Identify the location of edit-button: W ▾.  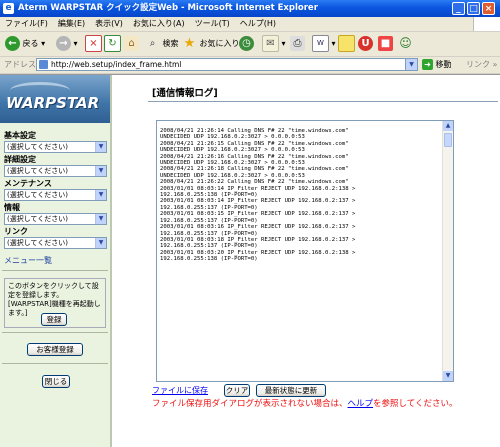
(324, 44).